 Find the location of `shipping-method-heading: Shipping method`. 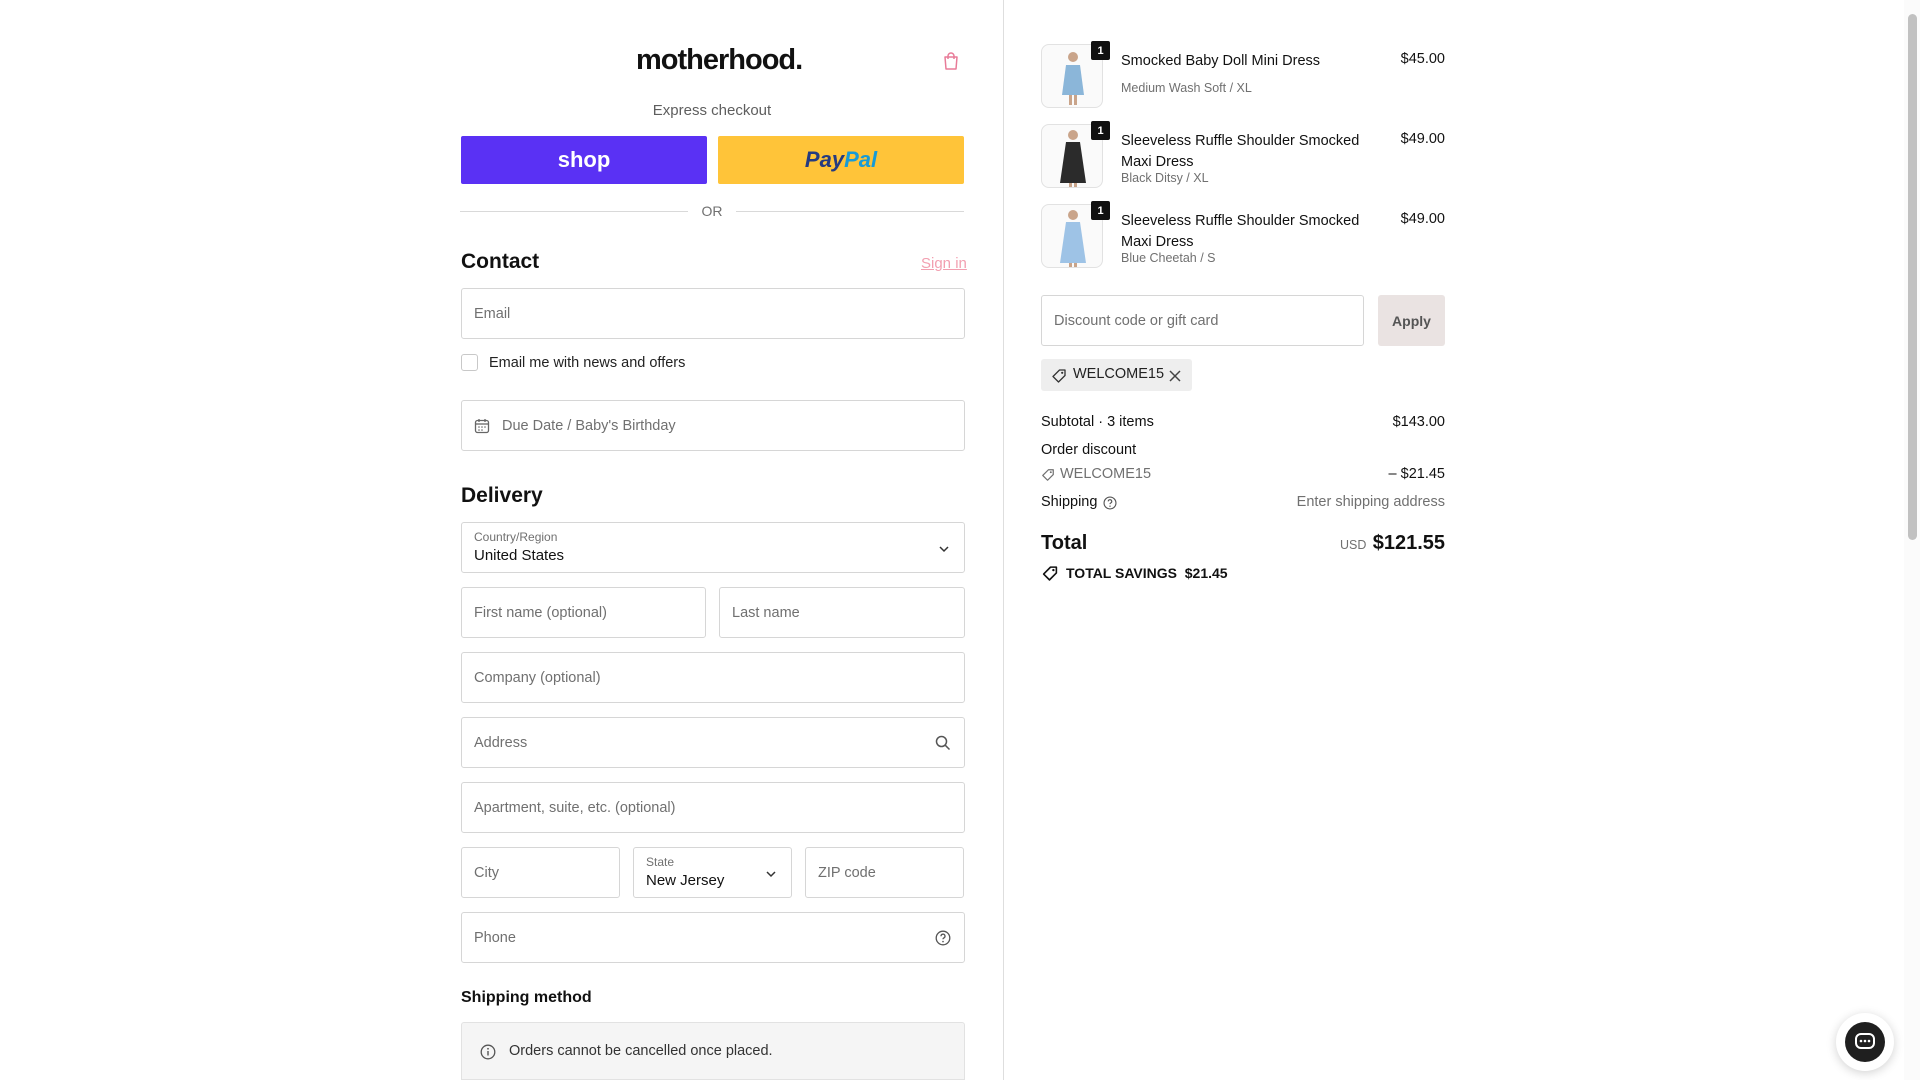

shipping-method-heading: Shipping method is located at coordinates (526, 997).